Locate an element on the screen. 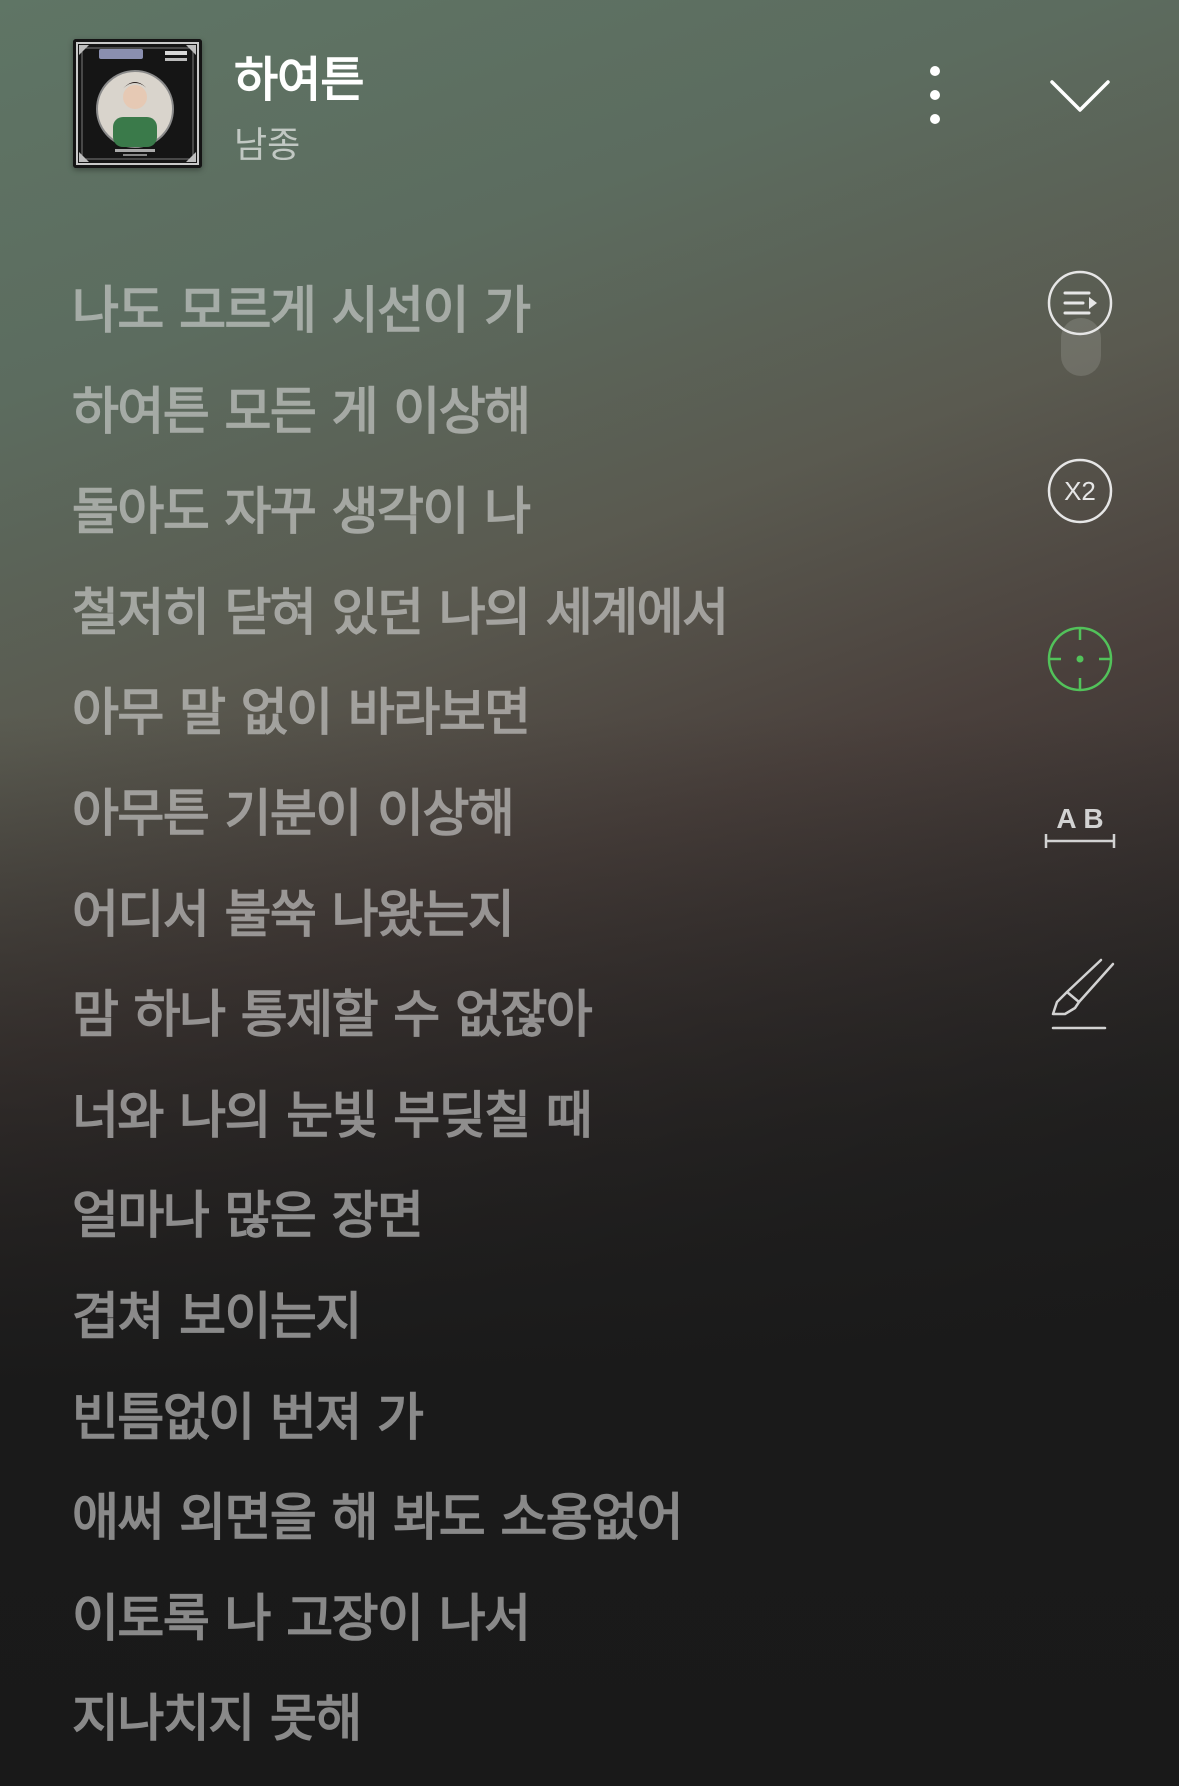 This screenshot has width=1179, height=1786. chevron-down-icon is located at coordinates (1080, 96).